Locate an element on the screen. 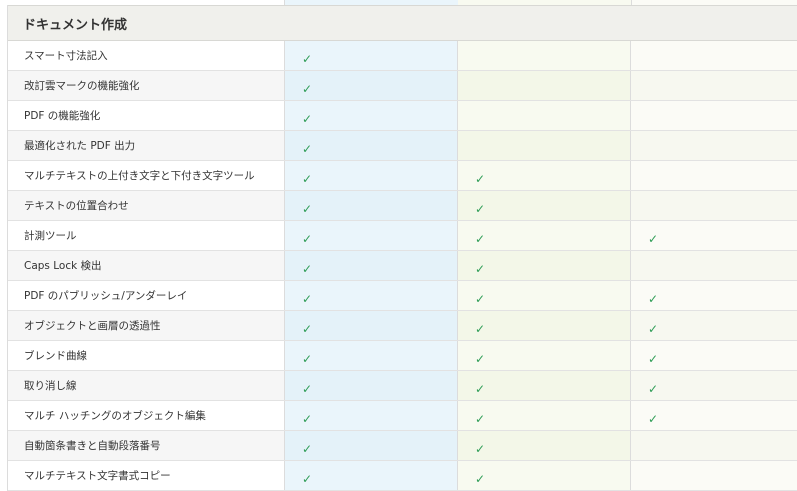 The height and width of the screenshot is (491, 797). feature-label: PDF のパブリッシュ/アンダーレイ is located at coordinates (146, 295).